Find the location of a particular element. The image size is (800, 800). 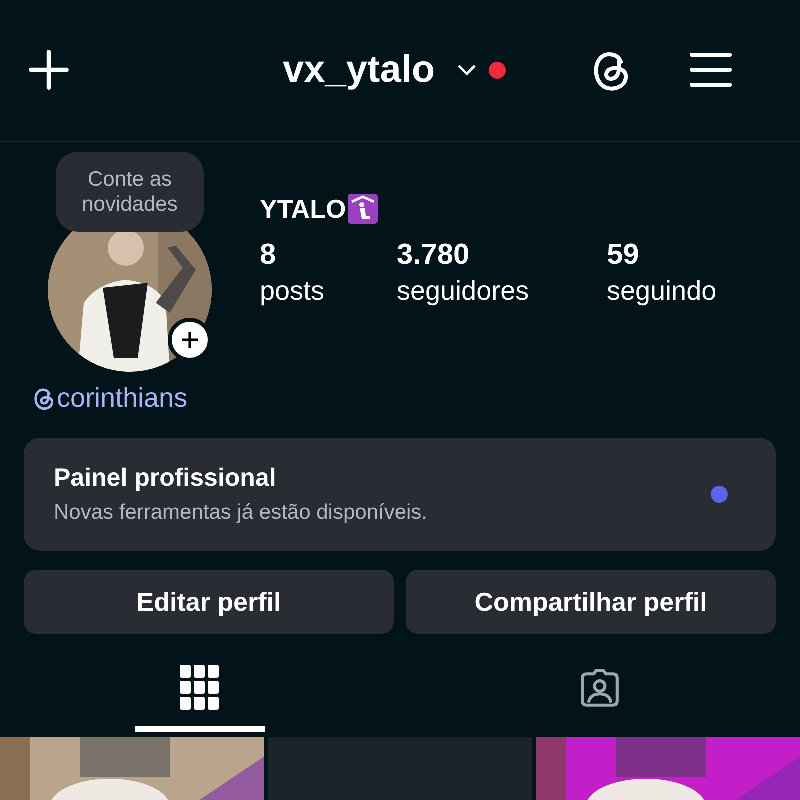

stat-label: posts is located at coordinates (328, 291).